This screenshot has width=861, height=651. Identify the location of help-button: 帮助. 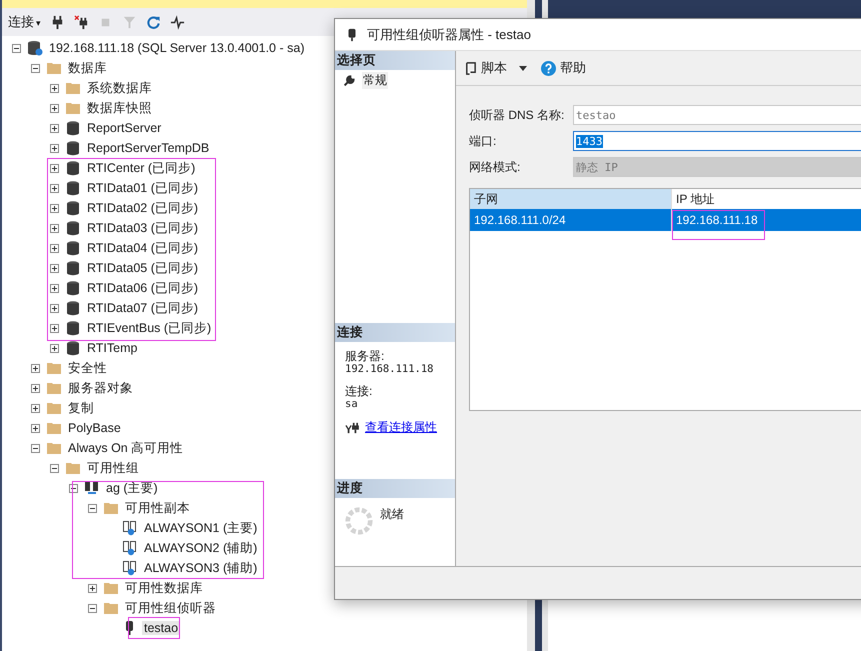
(563, 68).